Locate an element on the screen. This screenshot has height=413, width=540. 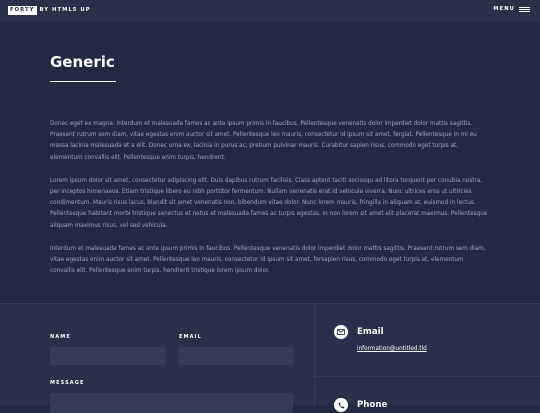
envelope-icon is located at coordinates (341, 332).